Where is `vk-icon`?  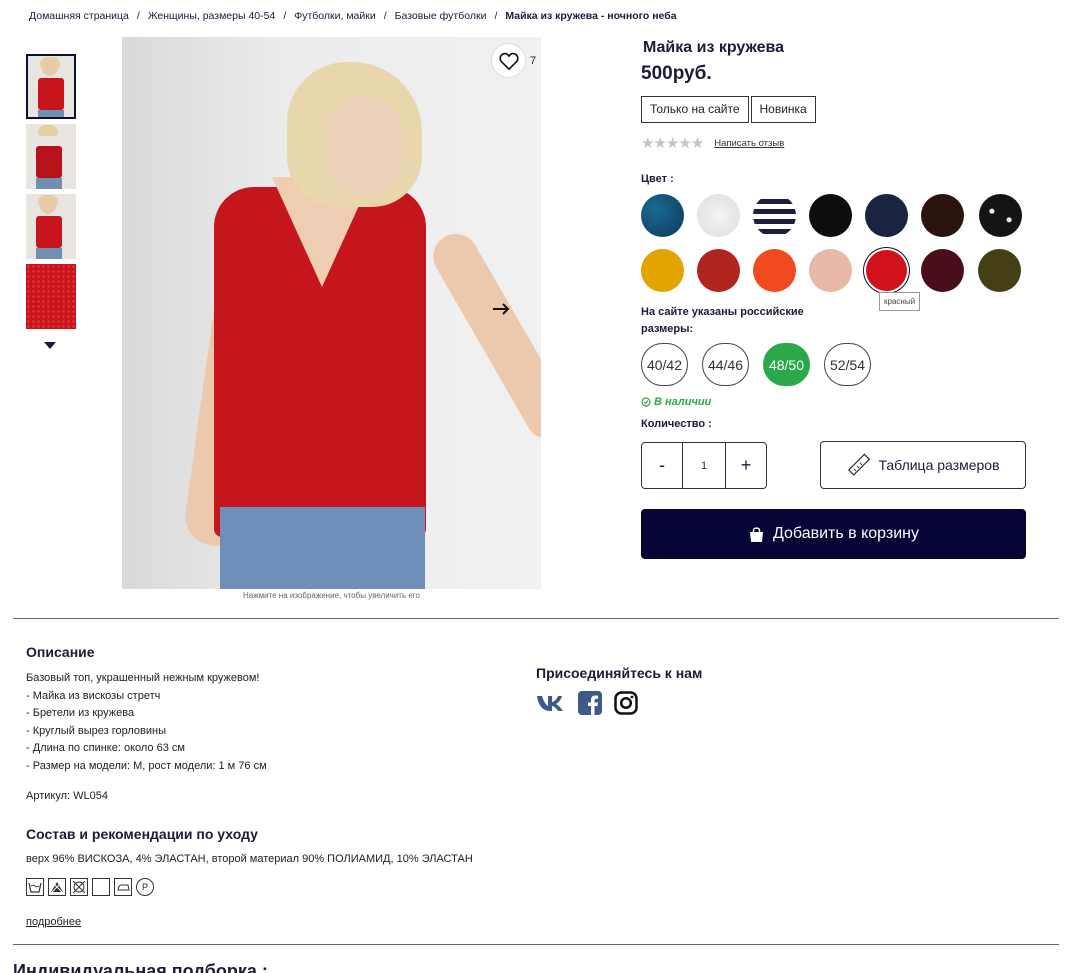 vk-icon is located at coordinates (551, 703).